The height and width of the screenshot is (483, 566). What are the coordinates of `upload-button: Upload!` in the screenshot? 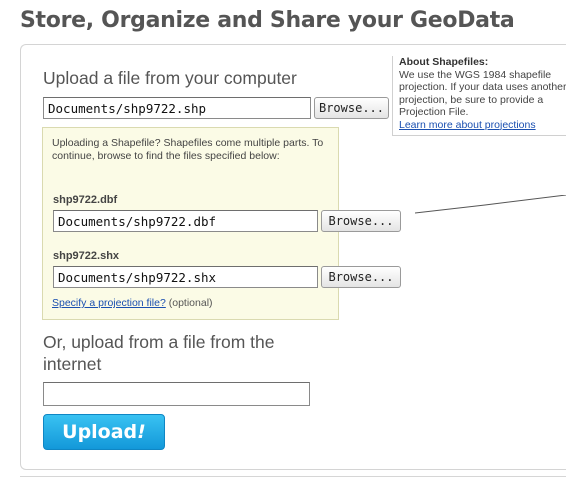 It's located at (104, 432).